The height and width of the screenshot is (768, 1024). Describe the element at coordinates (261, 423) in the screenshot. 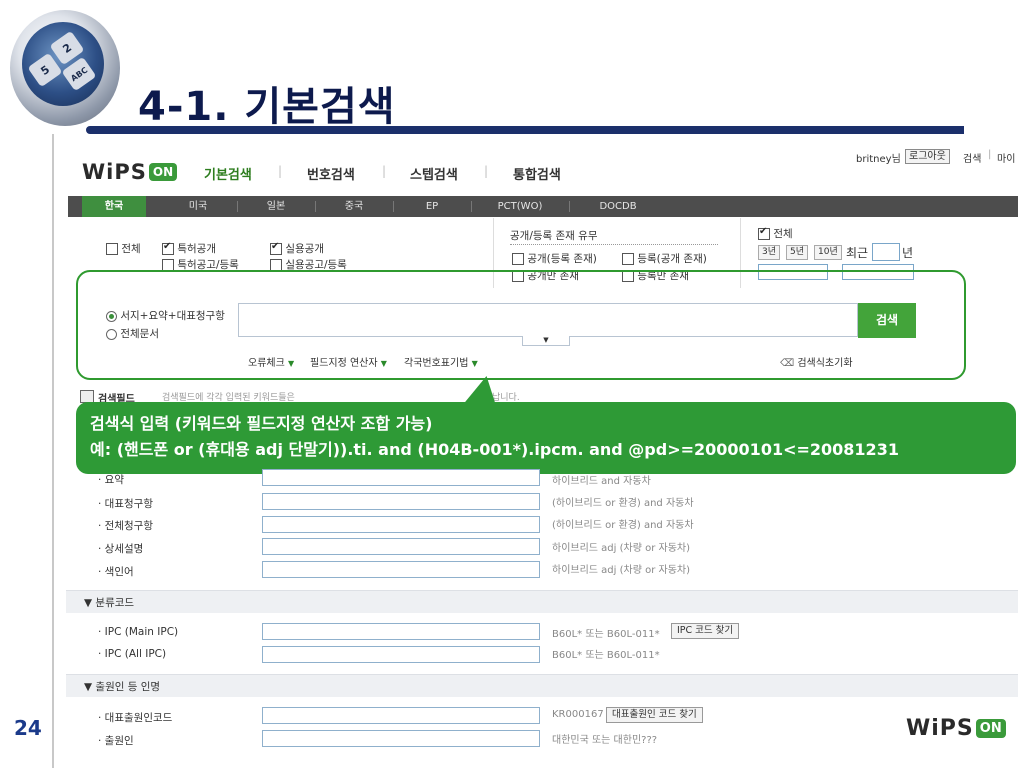

I see `callout-line-1: 검색식 입력 (키워드와 필드지정 연산자 조합 가능)` at that location.